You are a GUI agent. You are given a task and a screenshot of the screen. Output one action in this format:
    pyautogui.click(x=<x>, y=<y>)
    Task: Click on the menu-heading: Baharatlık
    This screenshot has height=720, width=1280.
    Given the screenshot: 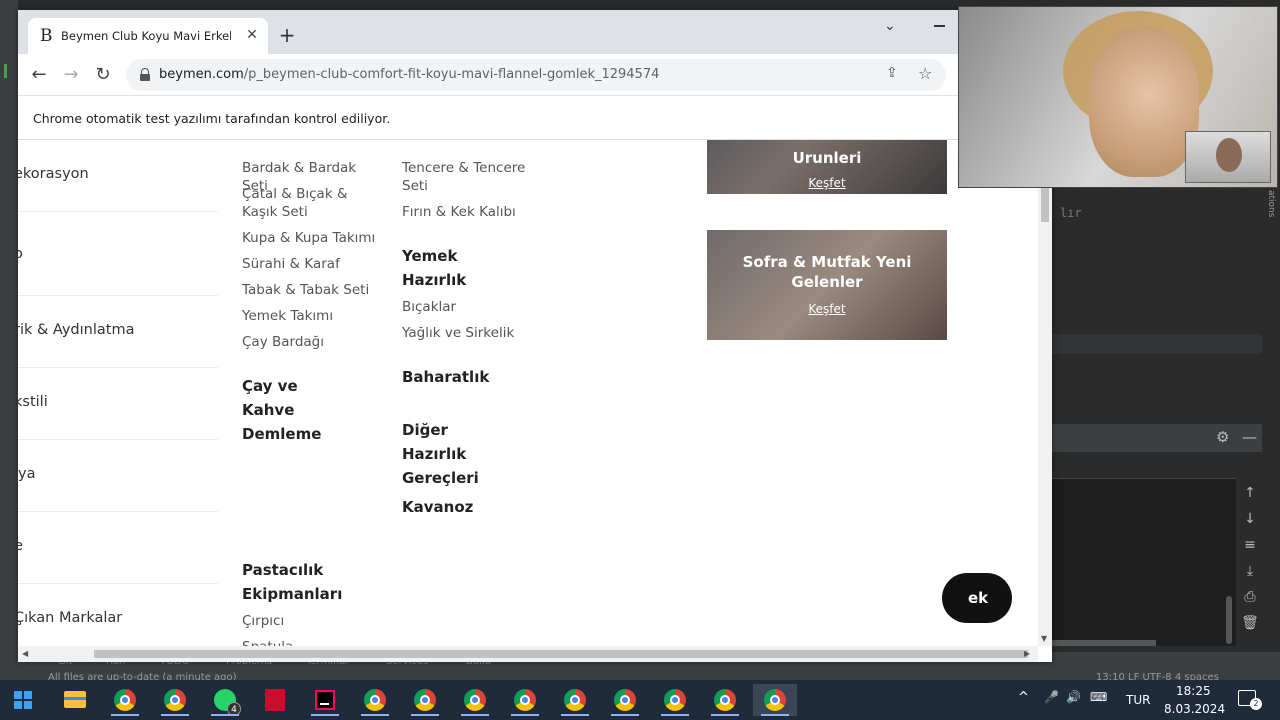 What is the action you would take?
    pyautogui.click(x=467, y=377)
    